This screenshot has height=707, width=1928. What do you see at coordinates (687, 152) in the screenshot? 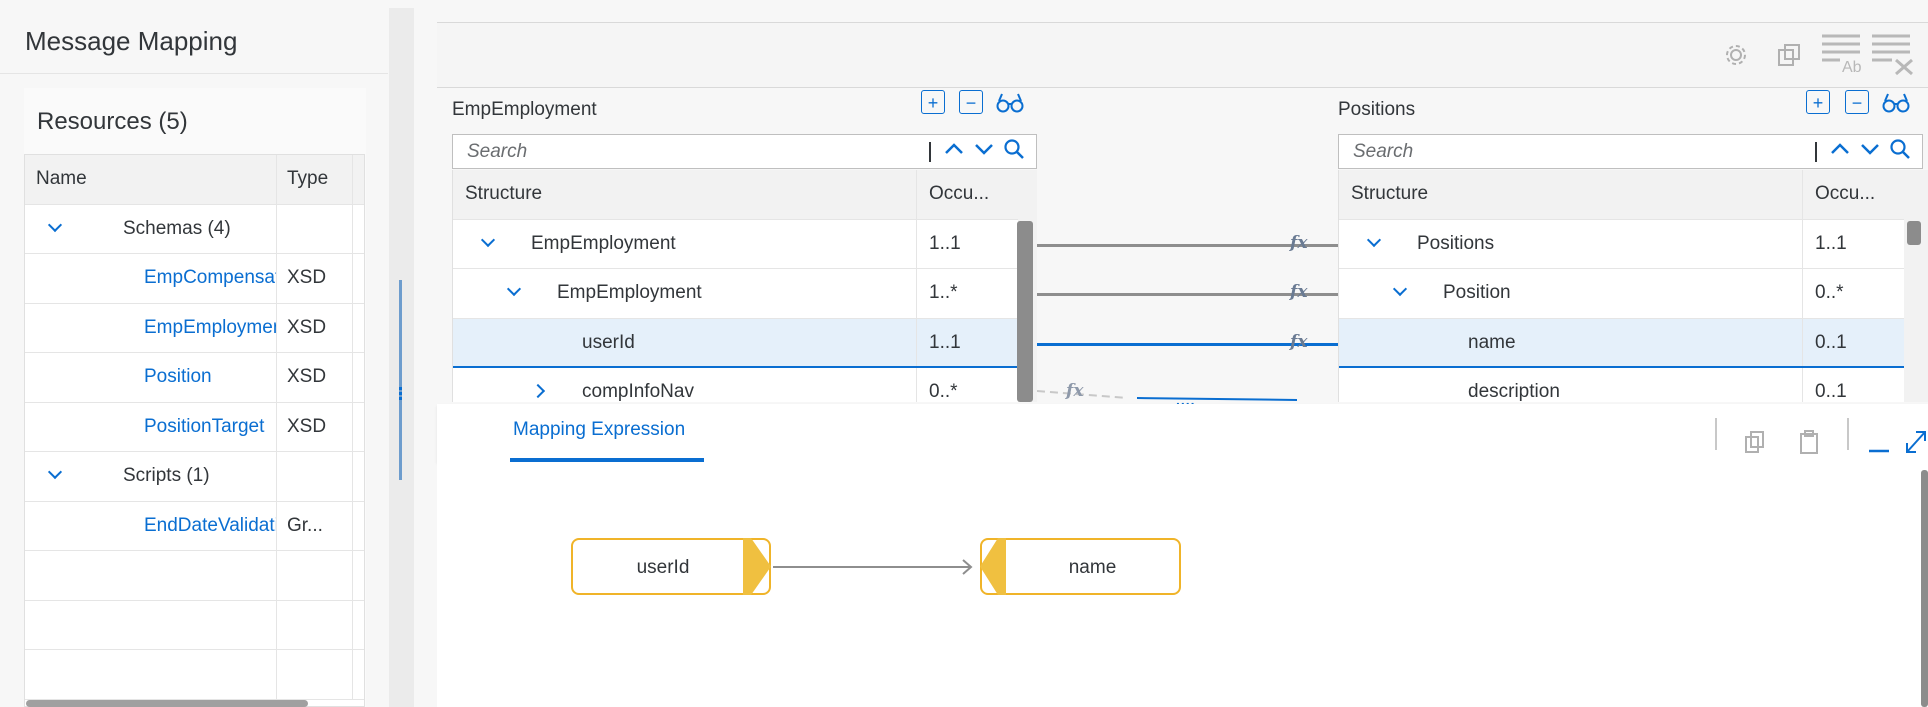
I see `source-search-input` at bounding box center [687, 152].